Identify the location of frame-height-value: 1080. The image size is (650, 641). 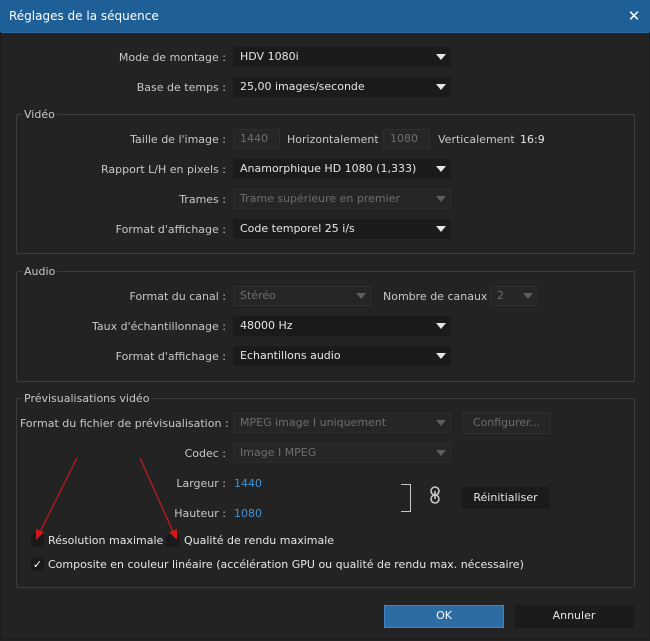
(404, 138).